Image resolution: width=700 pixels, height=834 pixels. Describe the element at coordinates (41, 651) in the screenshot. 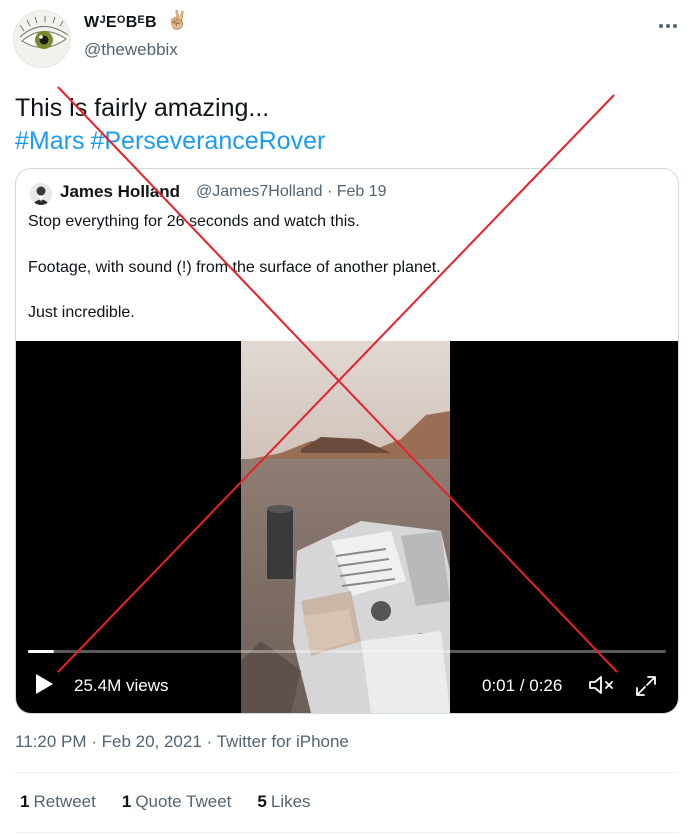

I see `video-progress-fill` at that location.